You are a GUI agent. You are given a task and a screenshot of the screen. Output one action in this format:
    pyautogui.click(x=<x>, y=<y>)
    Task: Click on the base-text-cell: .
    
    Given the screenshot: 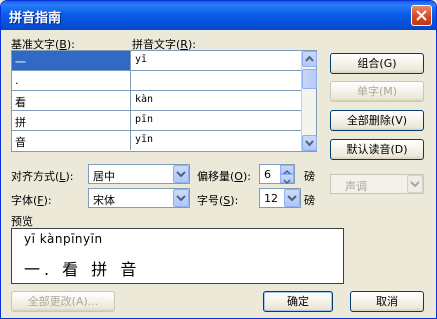 What is the action you would take?
    pyautogui.click(x=71, y=80)
    